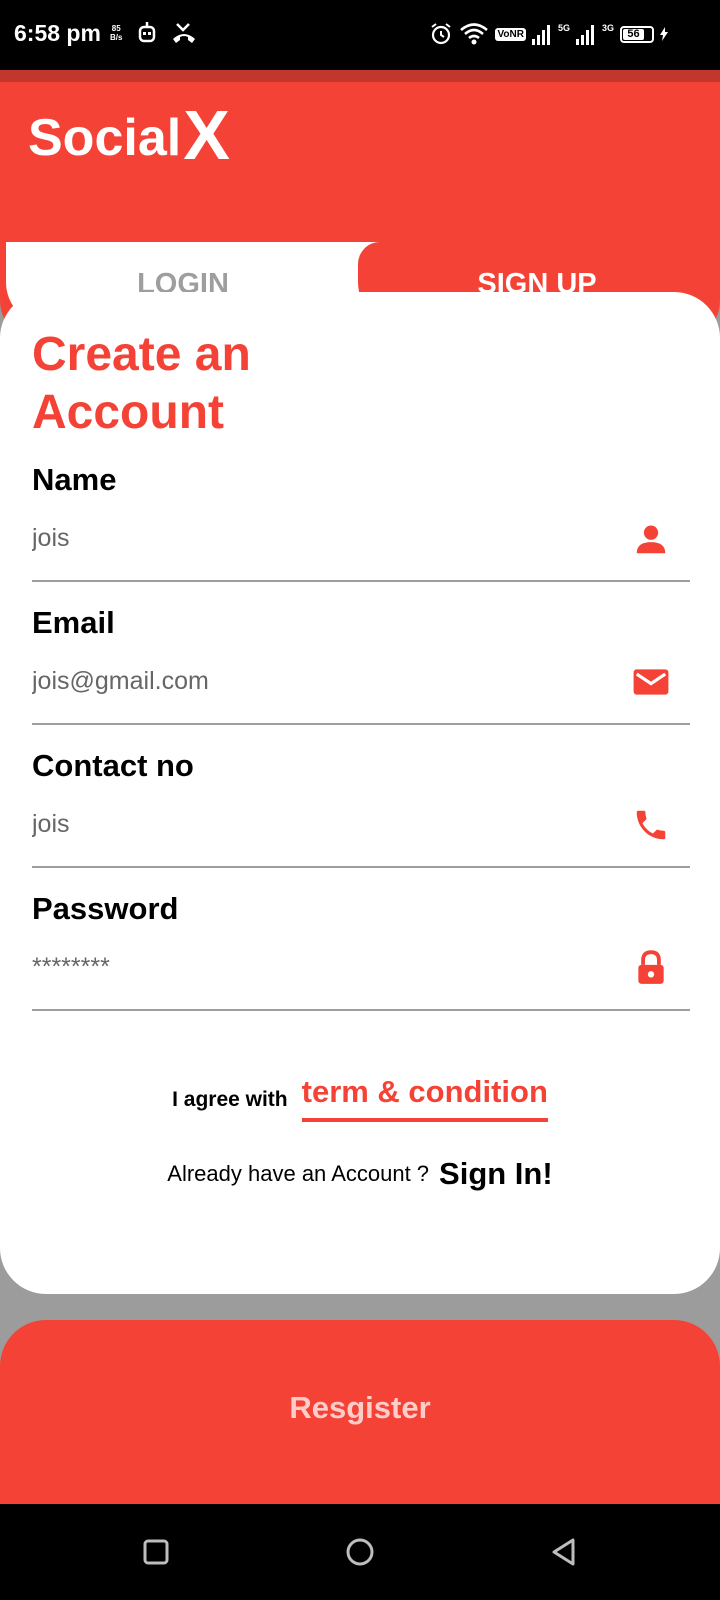  Describe the element at coordinates (360, 1425) in the screenshot. I see `register-button: Resgister` at that location.